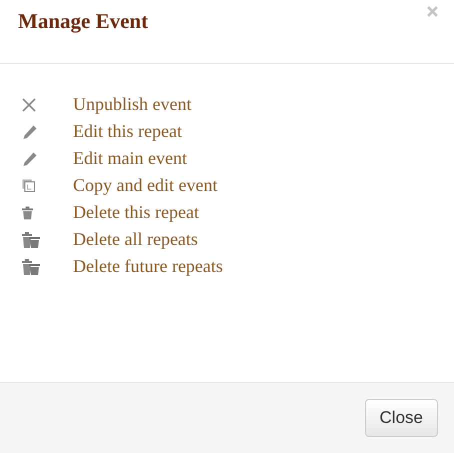 Image resolution: width=454 pixels, height=453 pixels. Describe the element at coordinates (127, 131) in the screenshot. I see `action-link: Edit this repeat` at that location.